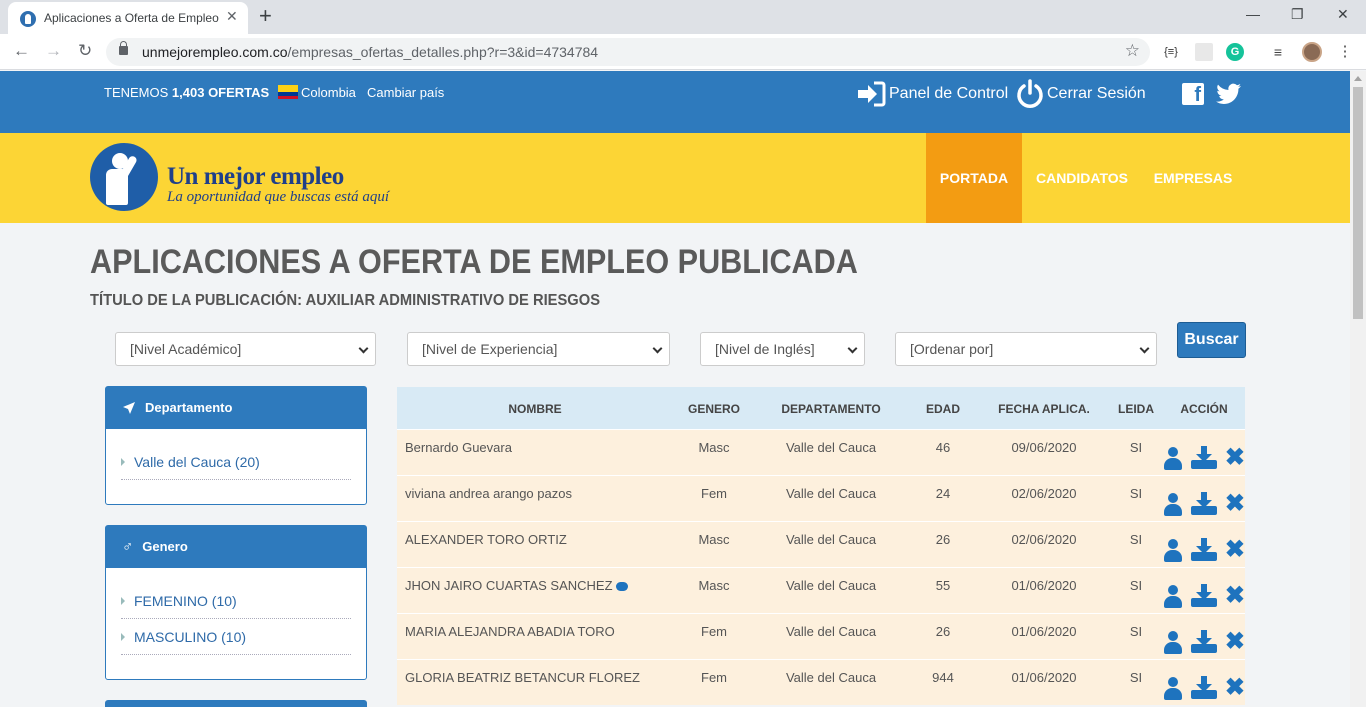  Describe the element at coordinates (1253, 14) in the screenshot. I see `minimize-icon: —` at that location.